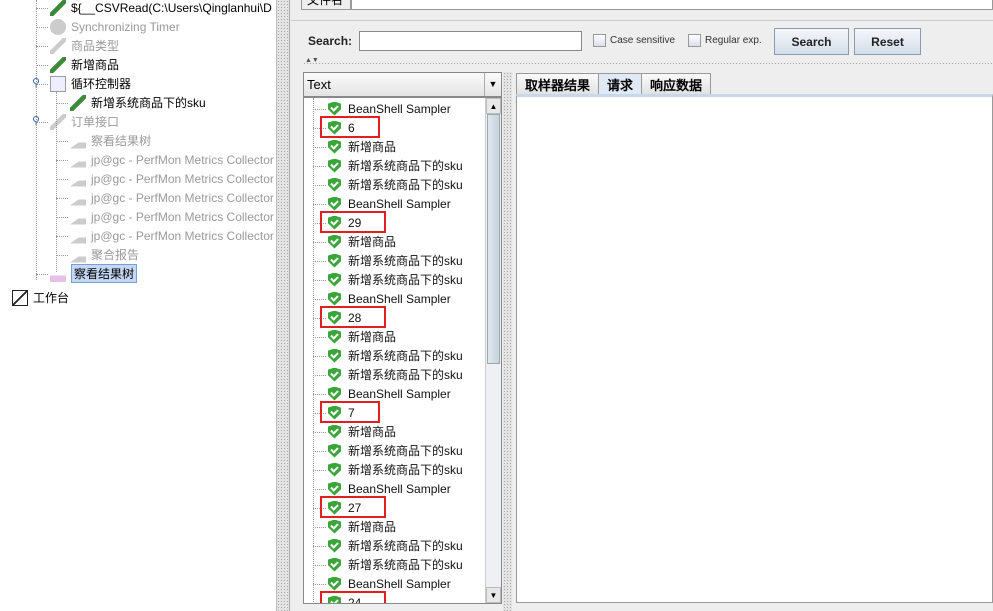 The height and width of the screenshot is (611, 993). I want to click on reset-button: Reset, so click(887, 41).